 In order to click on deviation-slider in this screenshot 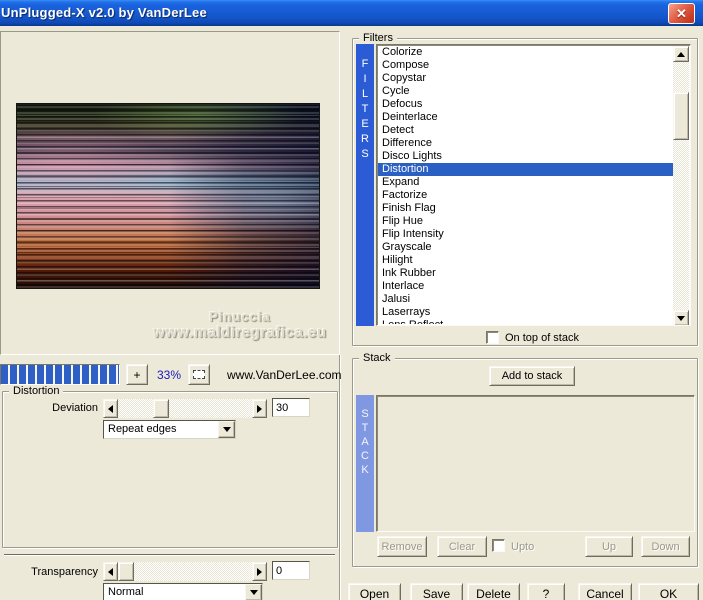, I will do `click(185, 408)`.